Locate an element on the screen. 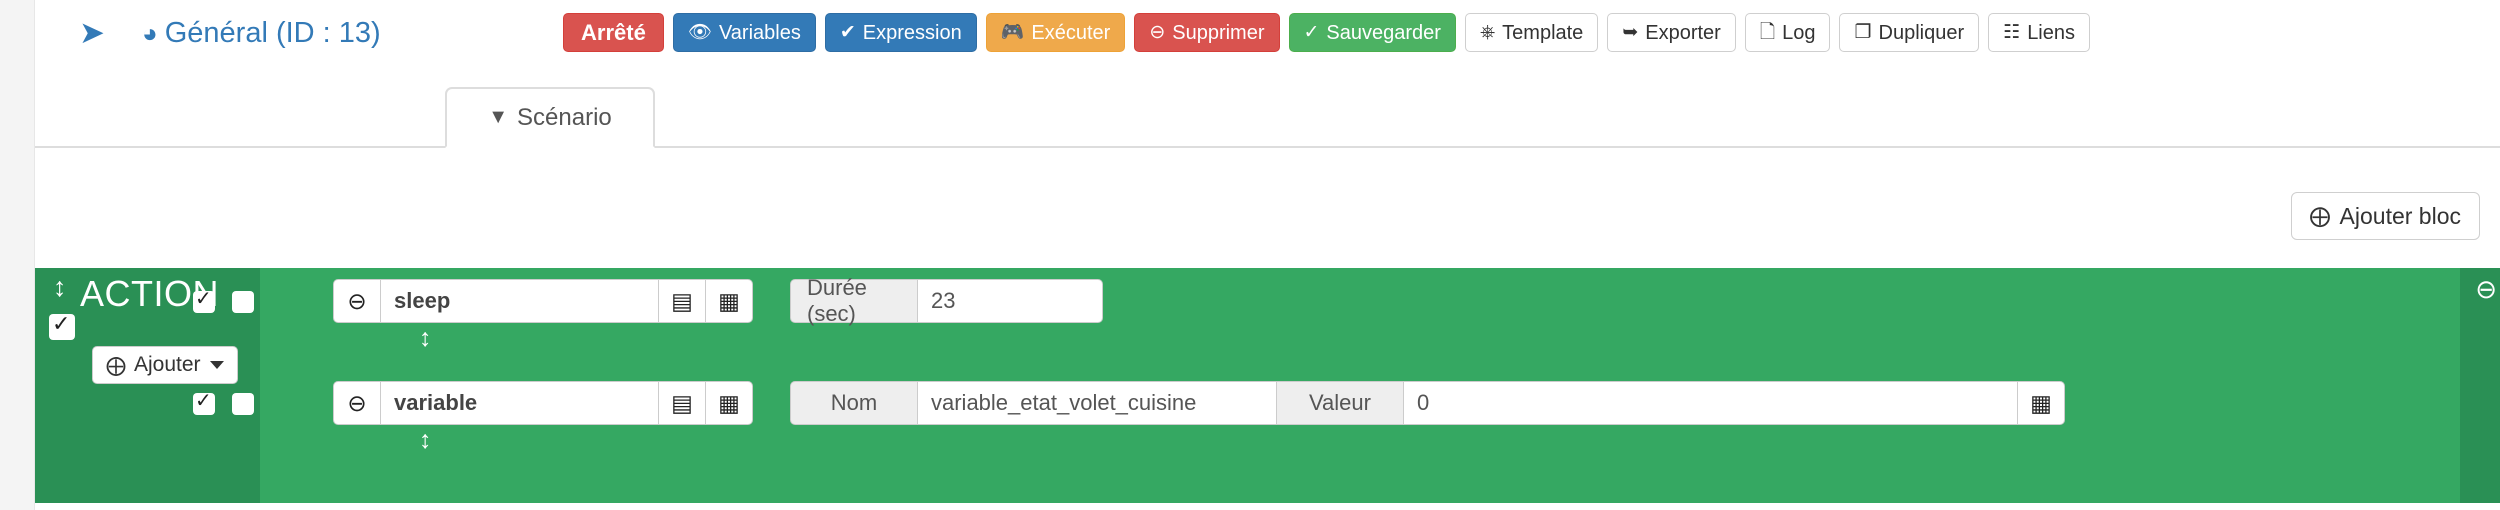  eye-icon: 👁 is located at coordinates (699, 32).